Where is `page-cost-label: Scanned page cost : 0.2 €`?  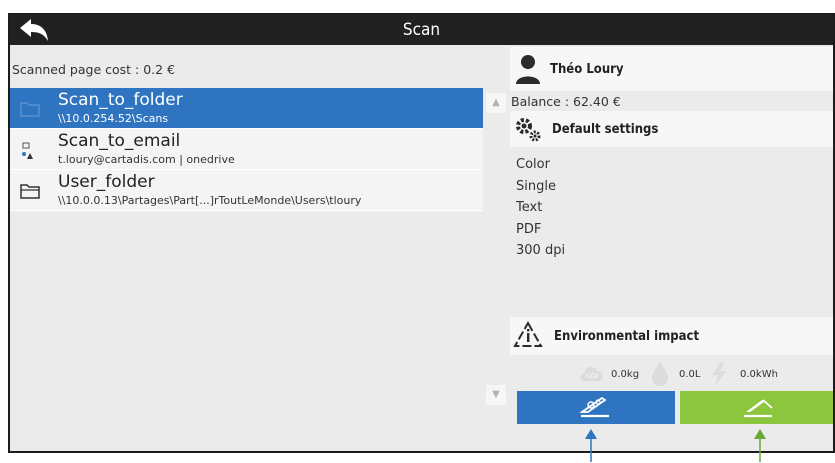
page-cost-label: Scanned page cost : 0.2 € is located at coordinates (94, 69).